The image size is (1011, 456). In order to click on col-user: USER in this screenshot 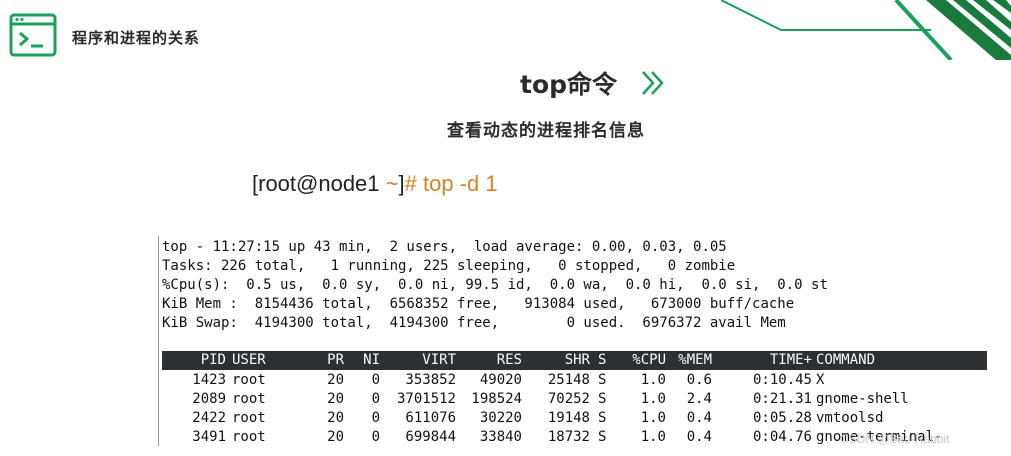, I will do `click(249, 360)`.